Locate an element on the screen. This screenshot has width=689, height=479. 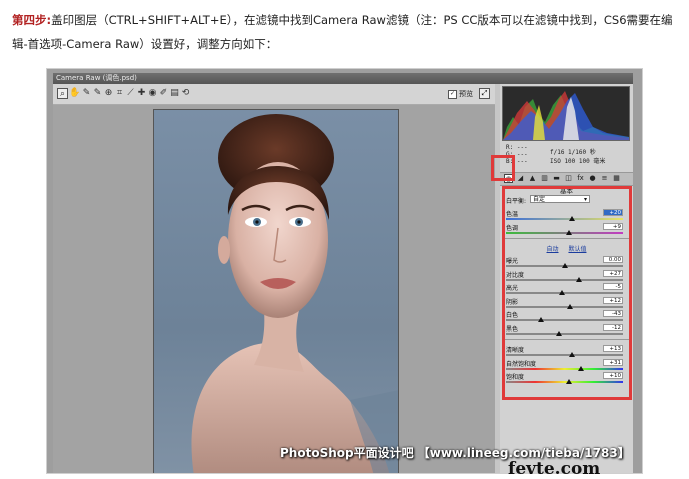
hand-icon: ✋ is located at coordinates (74, 93).